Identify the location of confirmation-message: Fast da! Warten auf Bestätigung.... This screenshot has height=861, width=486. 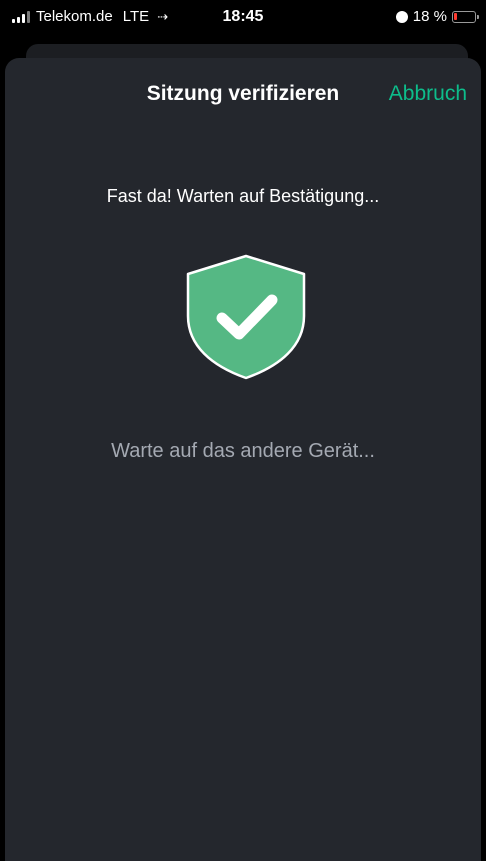
(243, 196).